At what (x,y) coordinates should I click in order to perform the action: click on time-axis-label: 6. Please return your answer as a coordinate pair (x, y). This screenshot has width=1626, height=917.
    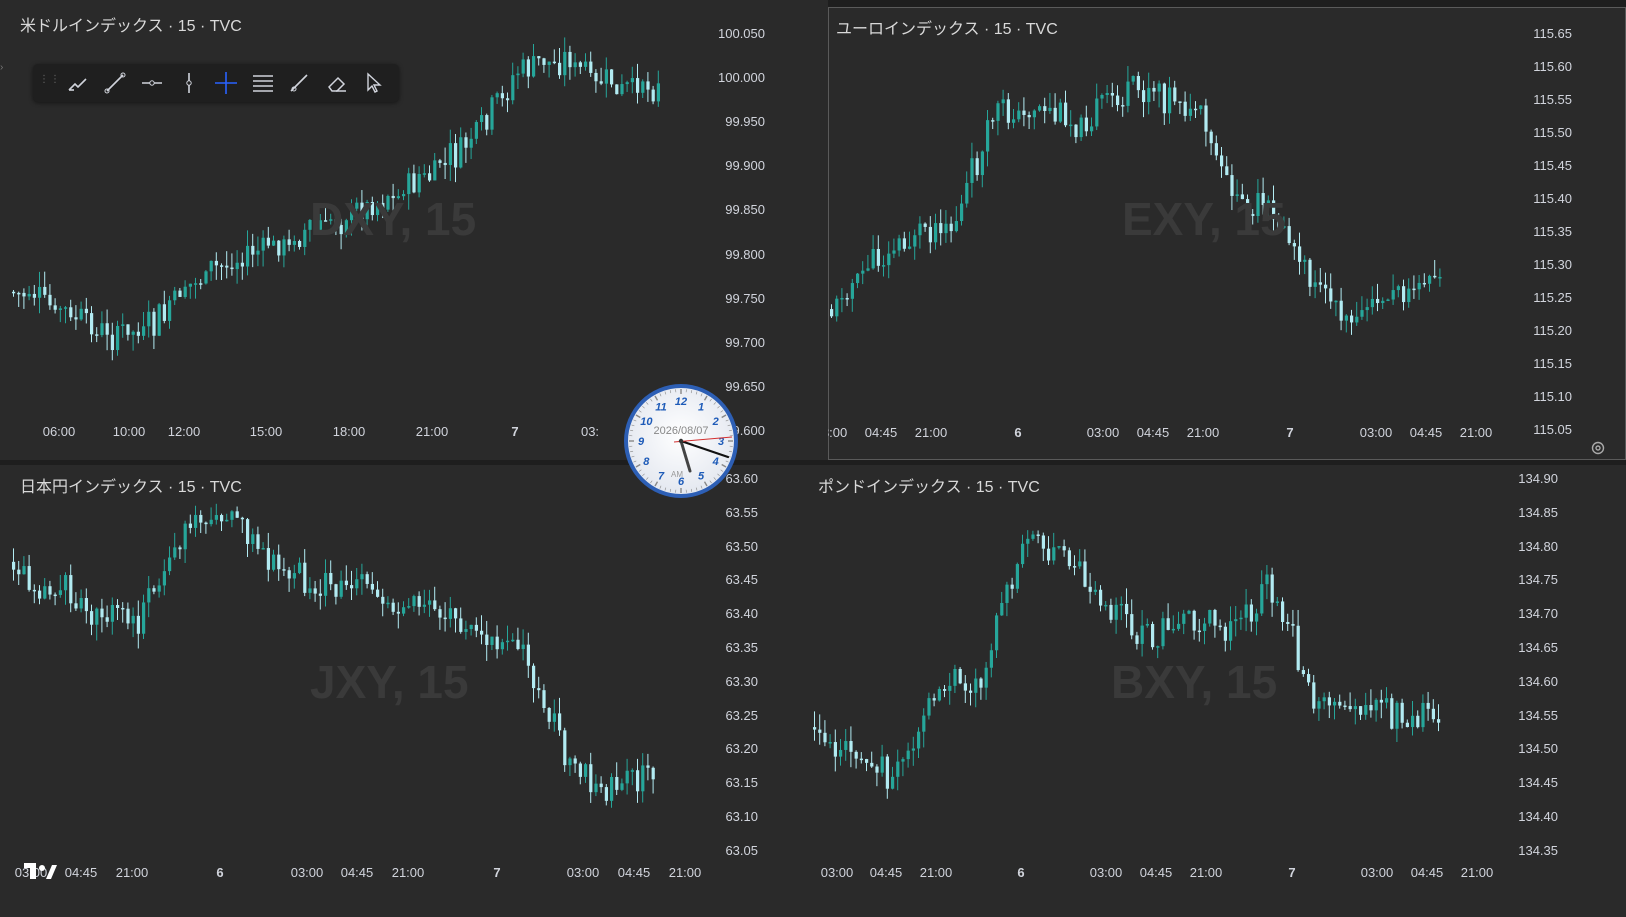
    Looking at the image, I should click on (1018, 432).